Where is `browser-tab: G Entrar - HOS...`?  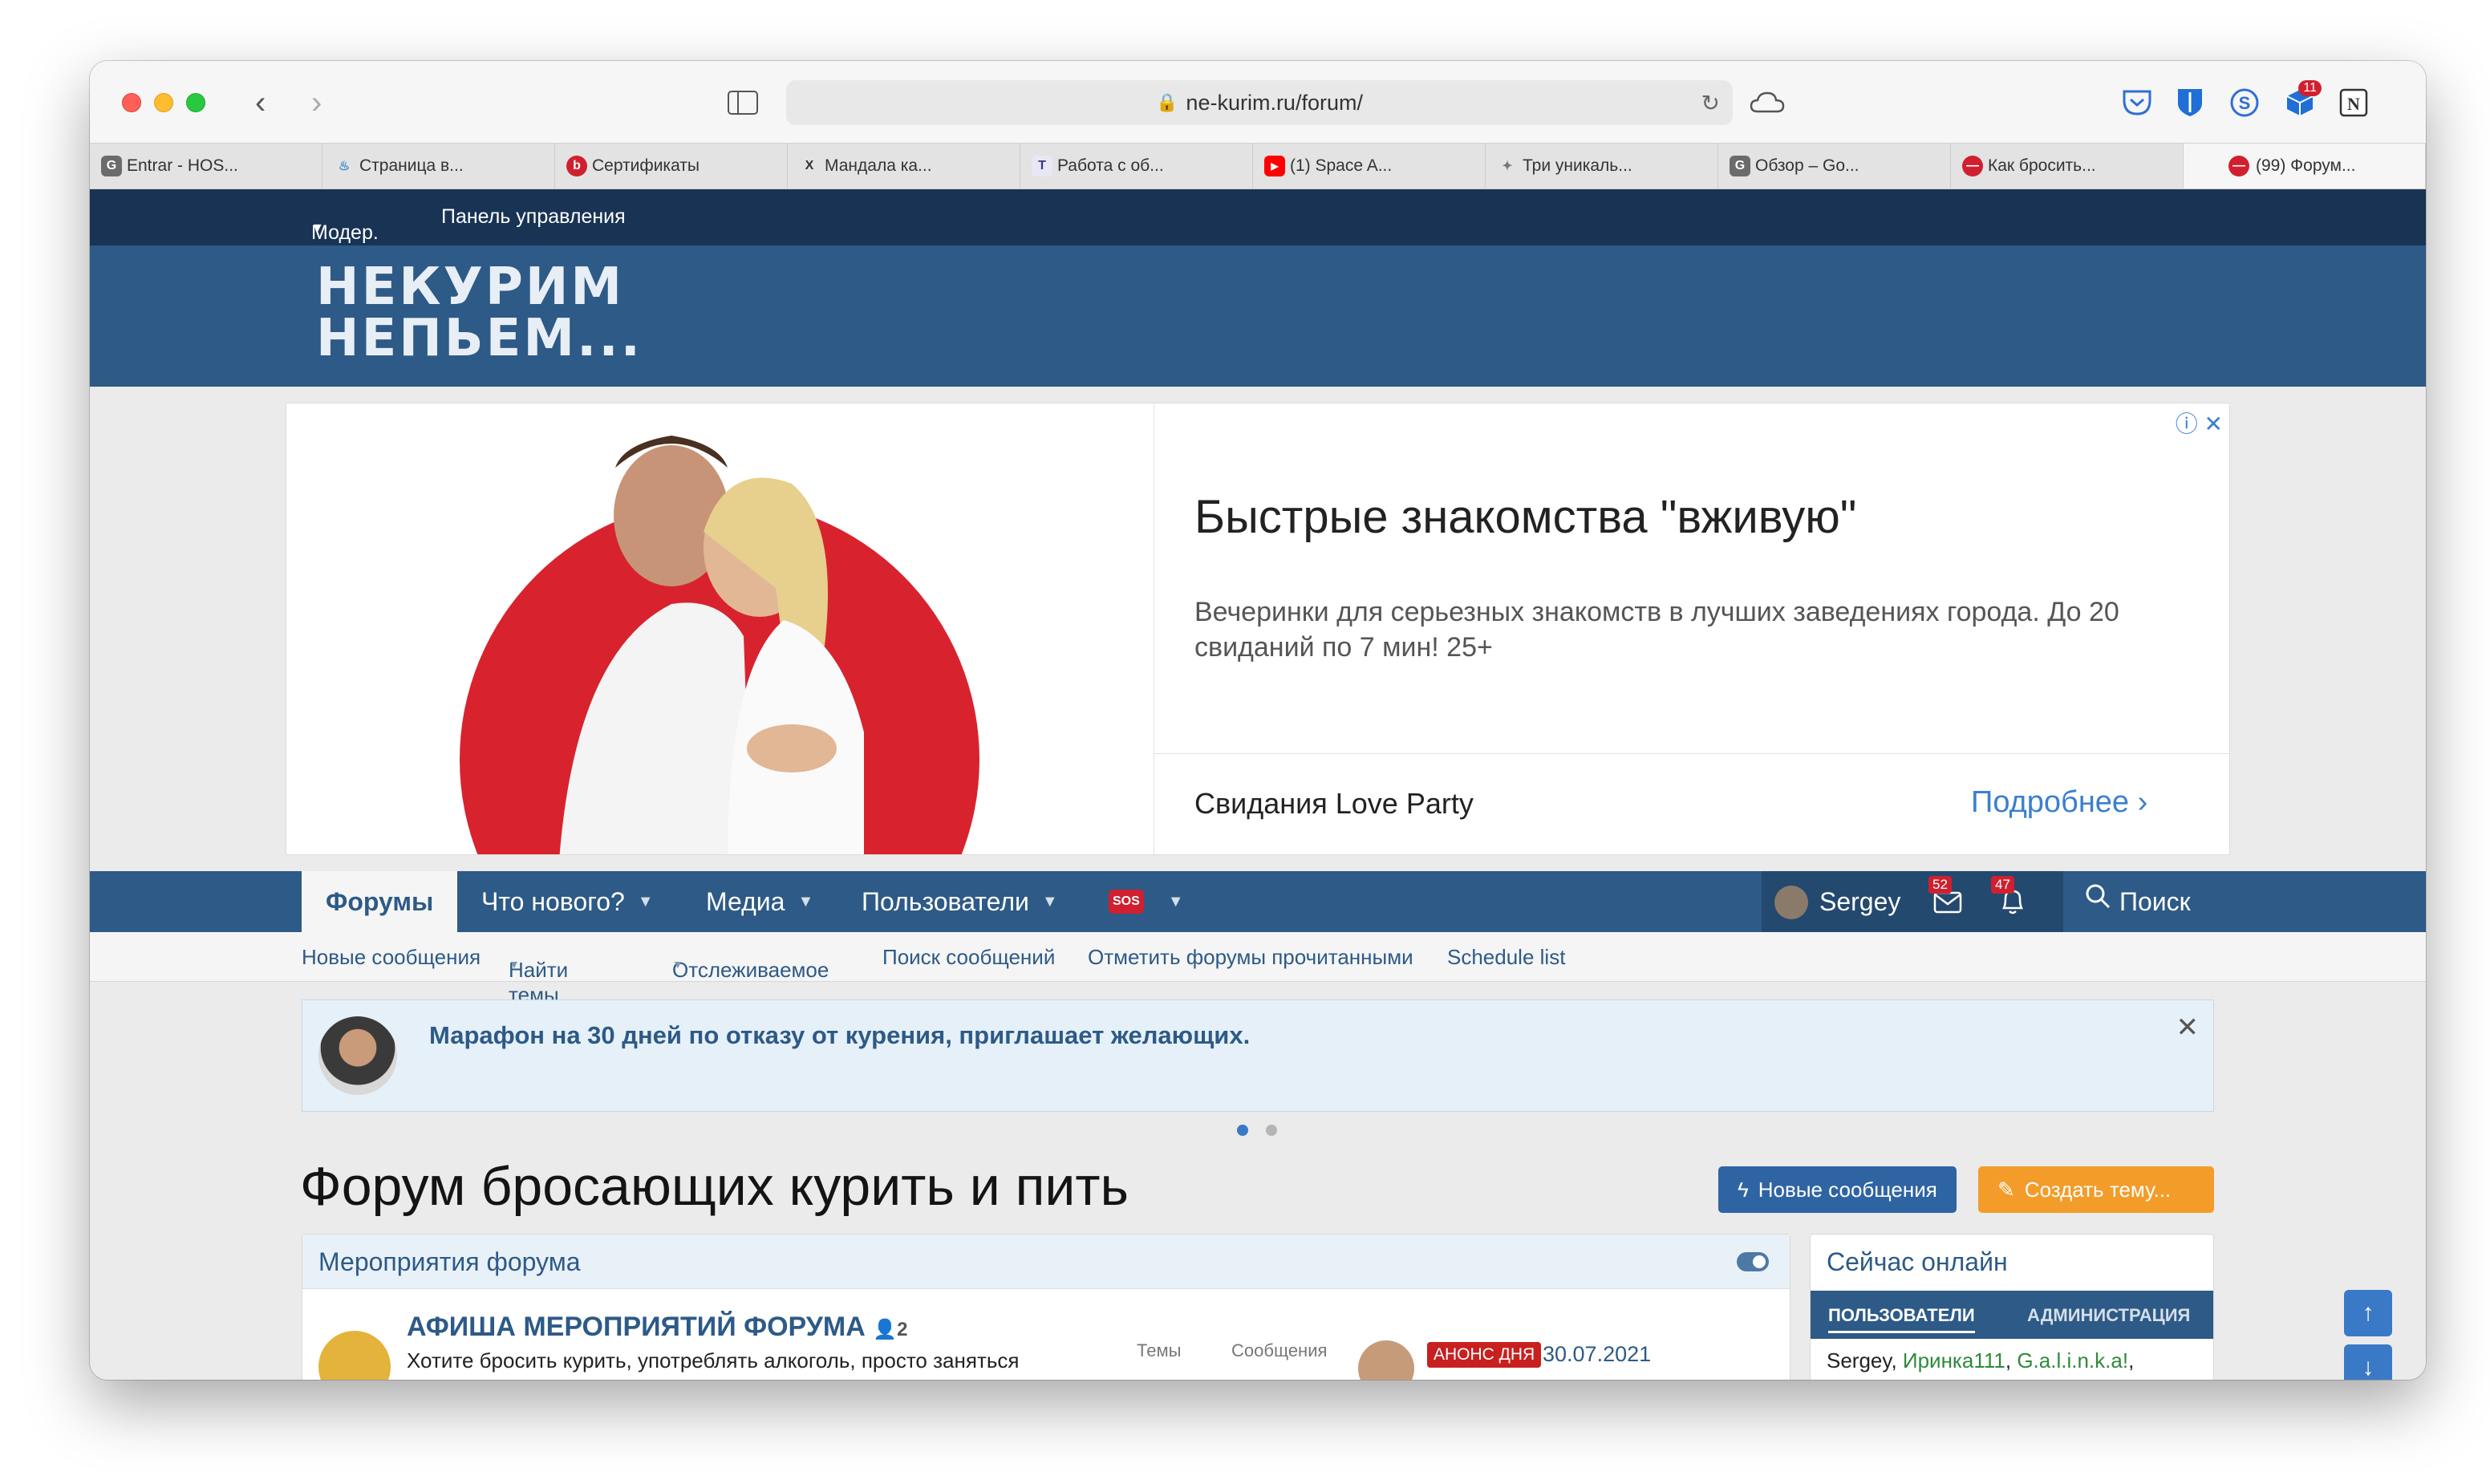
browser-tab: G Entrar - HOS... is located at coordinates (206, 166).